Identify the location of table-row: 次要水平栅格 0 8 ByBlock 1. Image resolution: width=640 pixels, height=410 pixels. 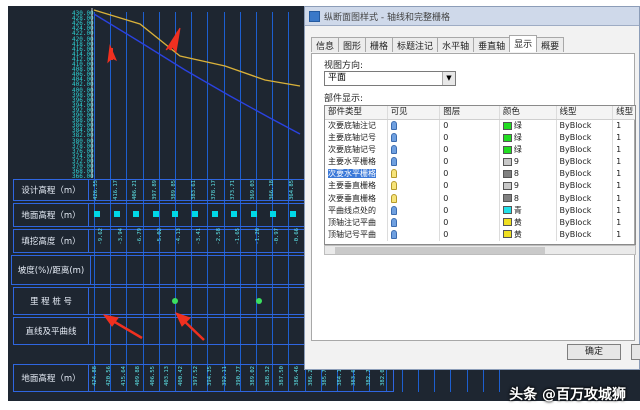
(480, 174).